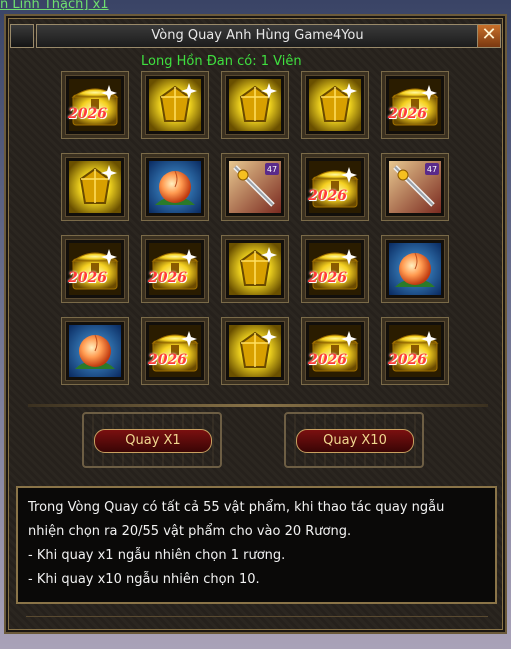  I want to click on bottom-ornament, so click(257, 621).